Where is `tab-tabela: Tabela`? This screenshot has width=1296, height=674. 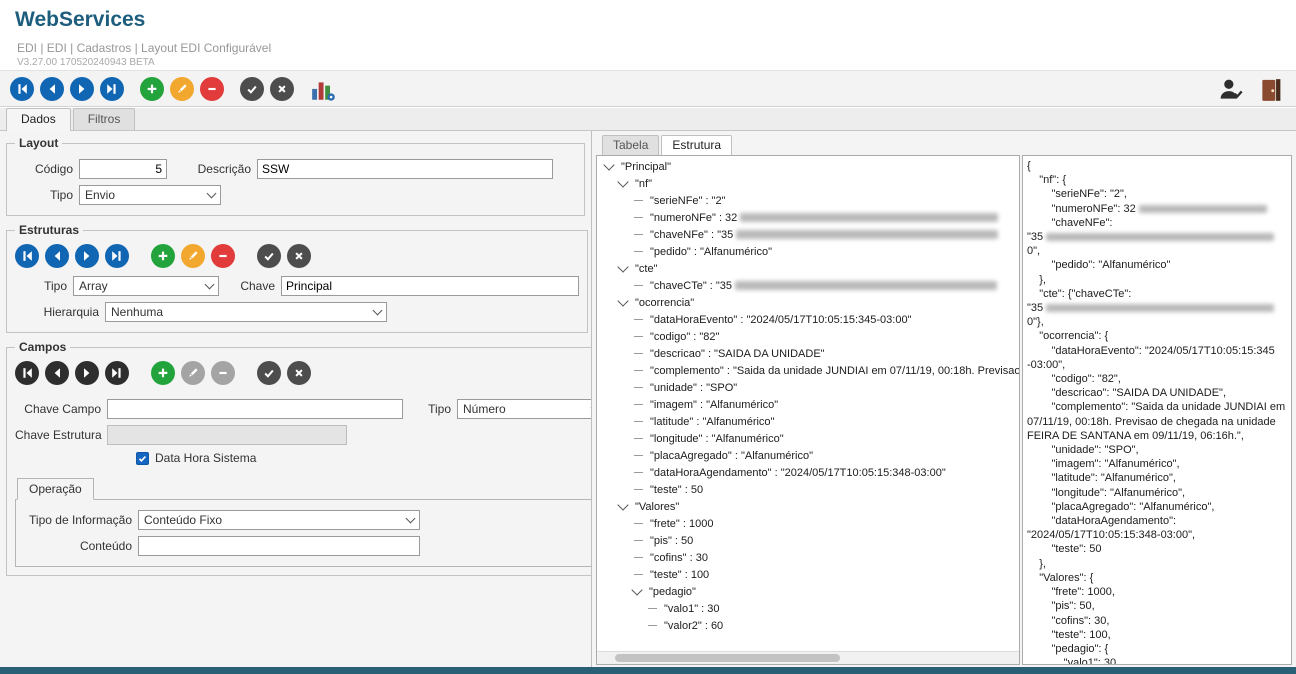
tab-tabela: Tabela is located at coordinates (631, 145).